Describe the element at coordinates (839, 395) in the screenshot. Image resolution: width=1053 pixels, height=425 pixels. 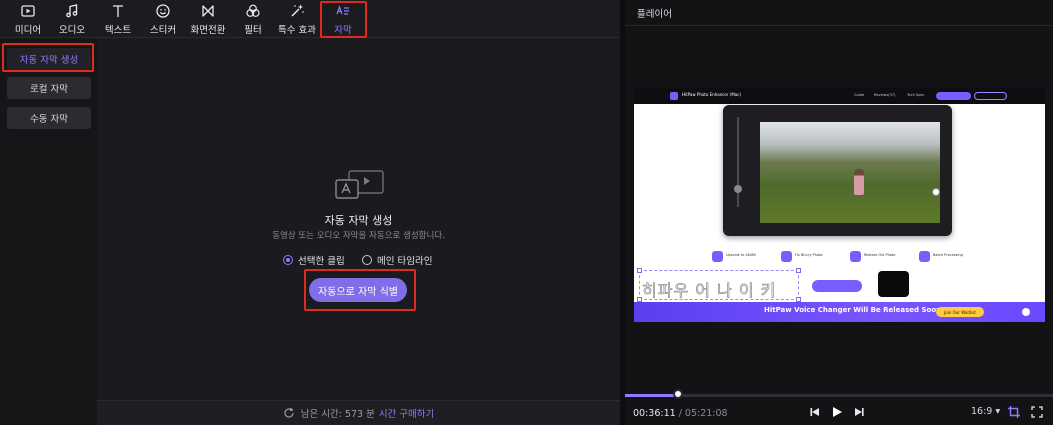
I see `playback-progress-bar` at that location.